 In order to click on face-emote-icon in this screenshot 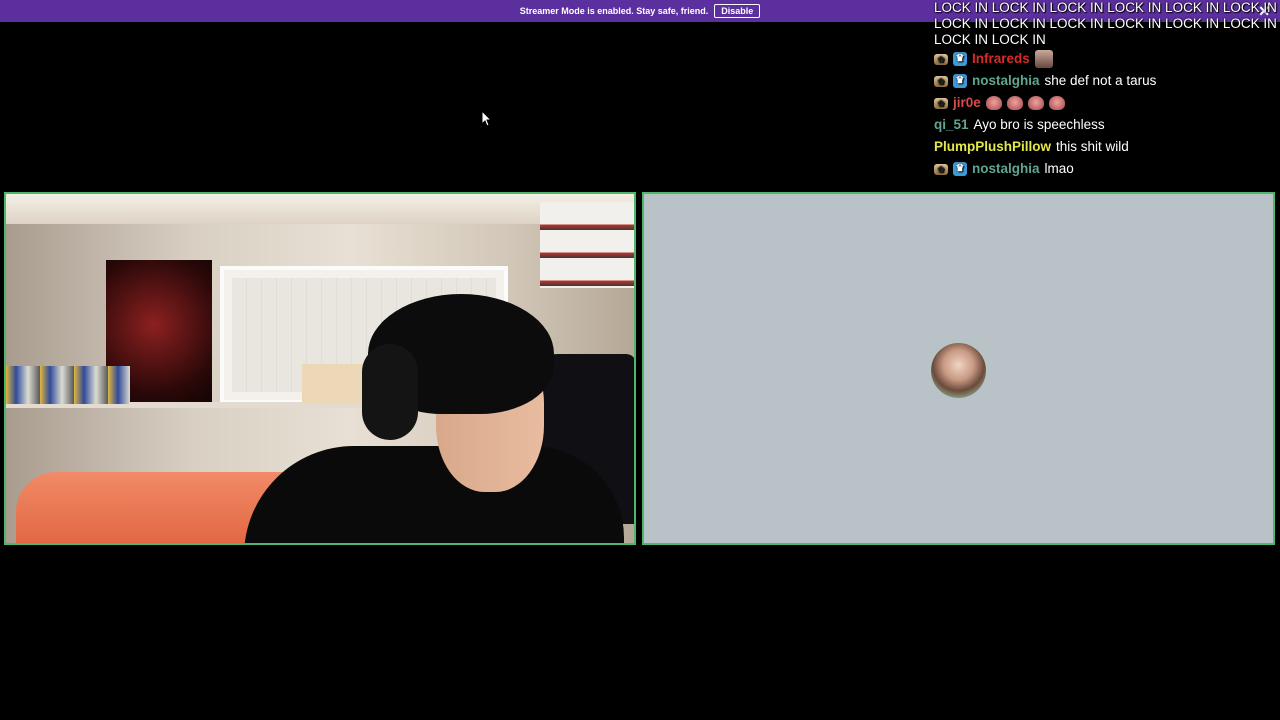, I will do `click(1043, 59)`.